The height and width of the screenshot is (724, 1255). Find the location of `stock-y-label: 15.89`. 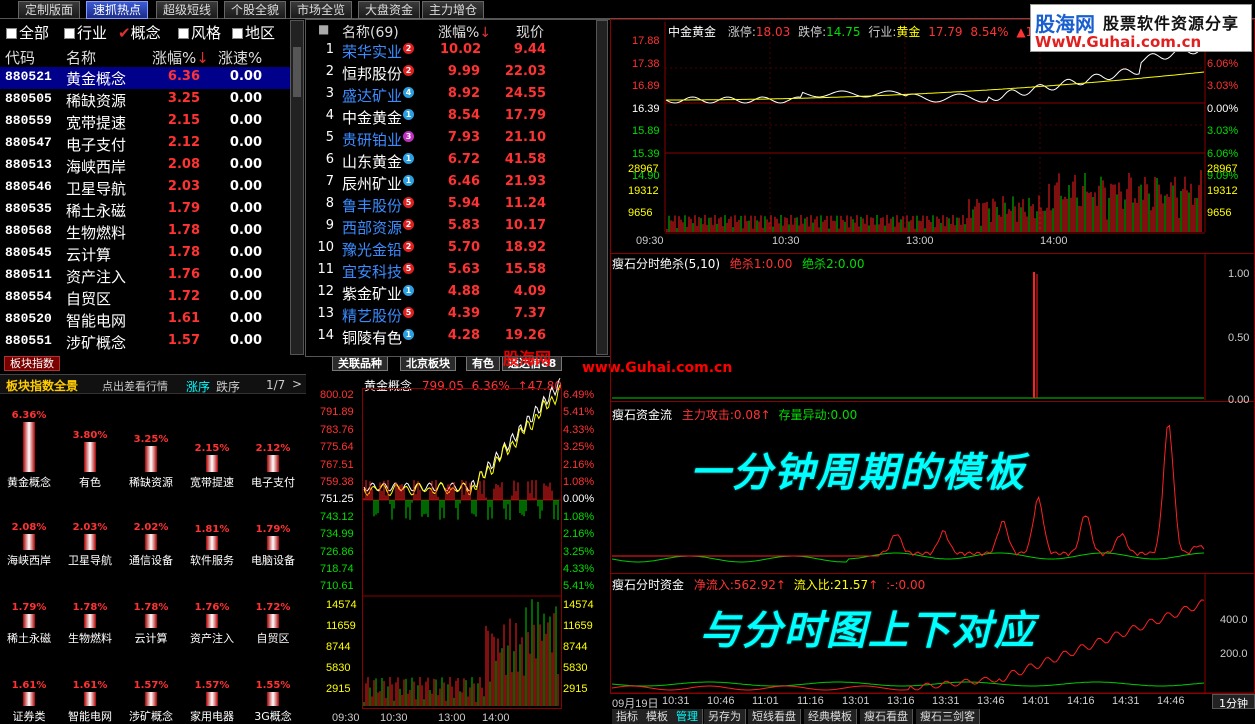

stock-y-label: 15.89 is located at coordinates (646, 131).